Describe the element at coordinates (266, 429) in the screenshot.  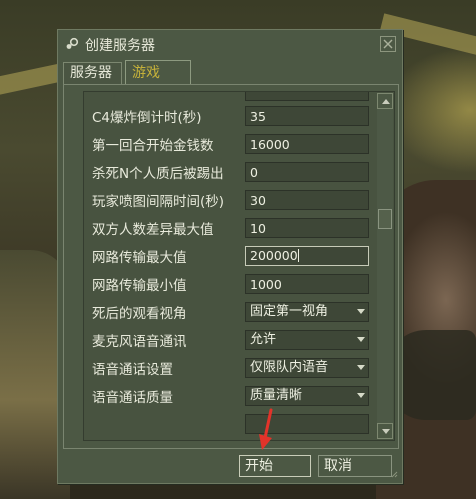
I see `annotation-arrow-icon` at that location.